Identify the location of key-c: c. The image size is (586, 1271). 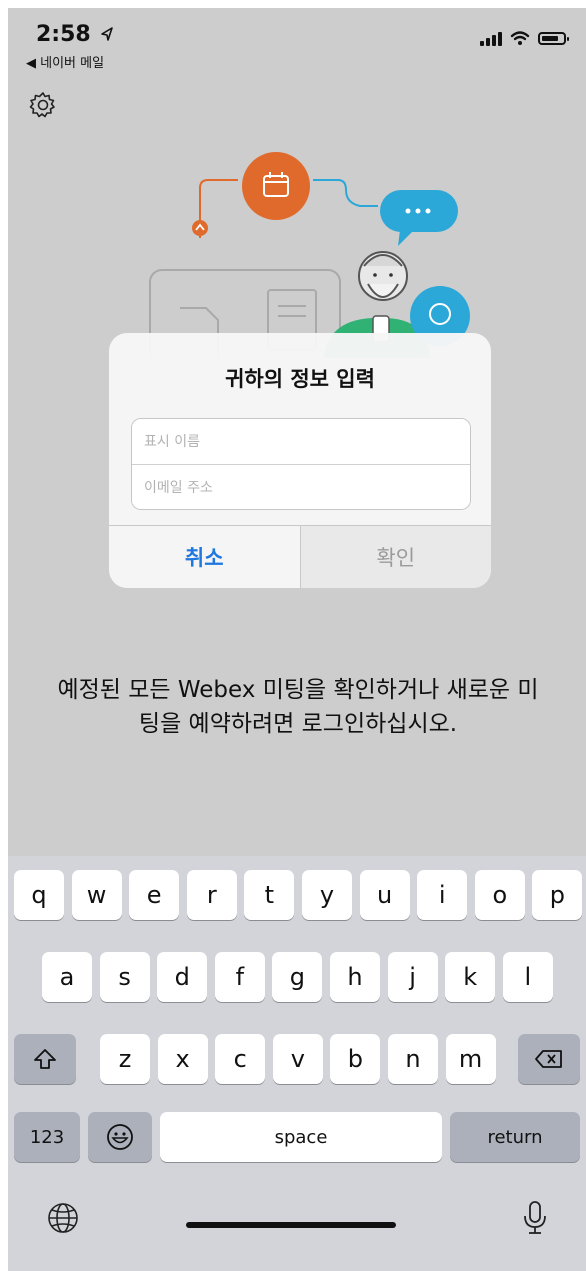
(240, 1059).